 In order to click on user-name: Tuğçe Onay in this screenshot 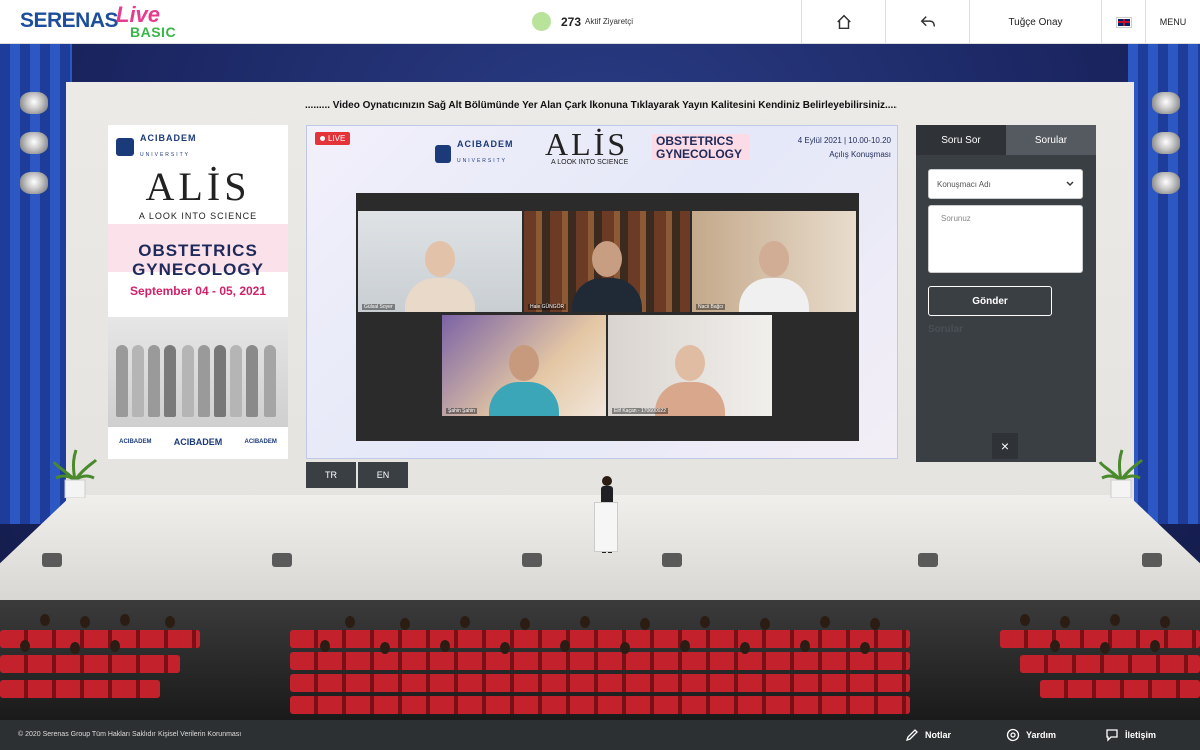, I will do `click(1035, 22)`.